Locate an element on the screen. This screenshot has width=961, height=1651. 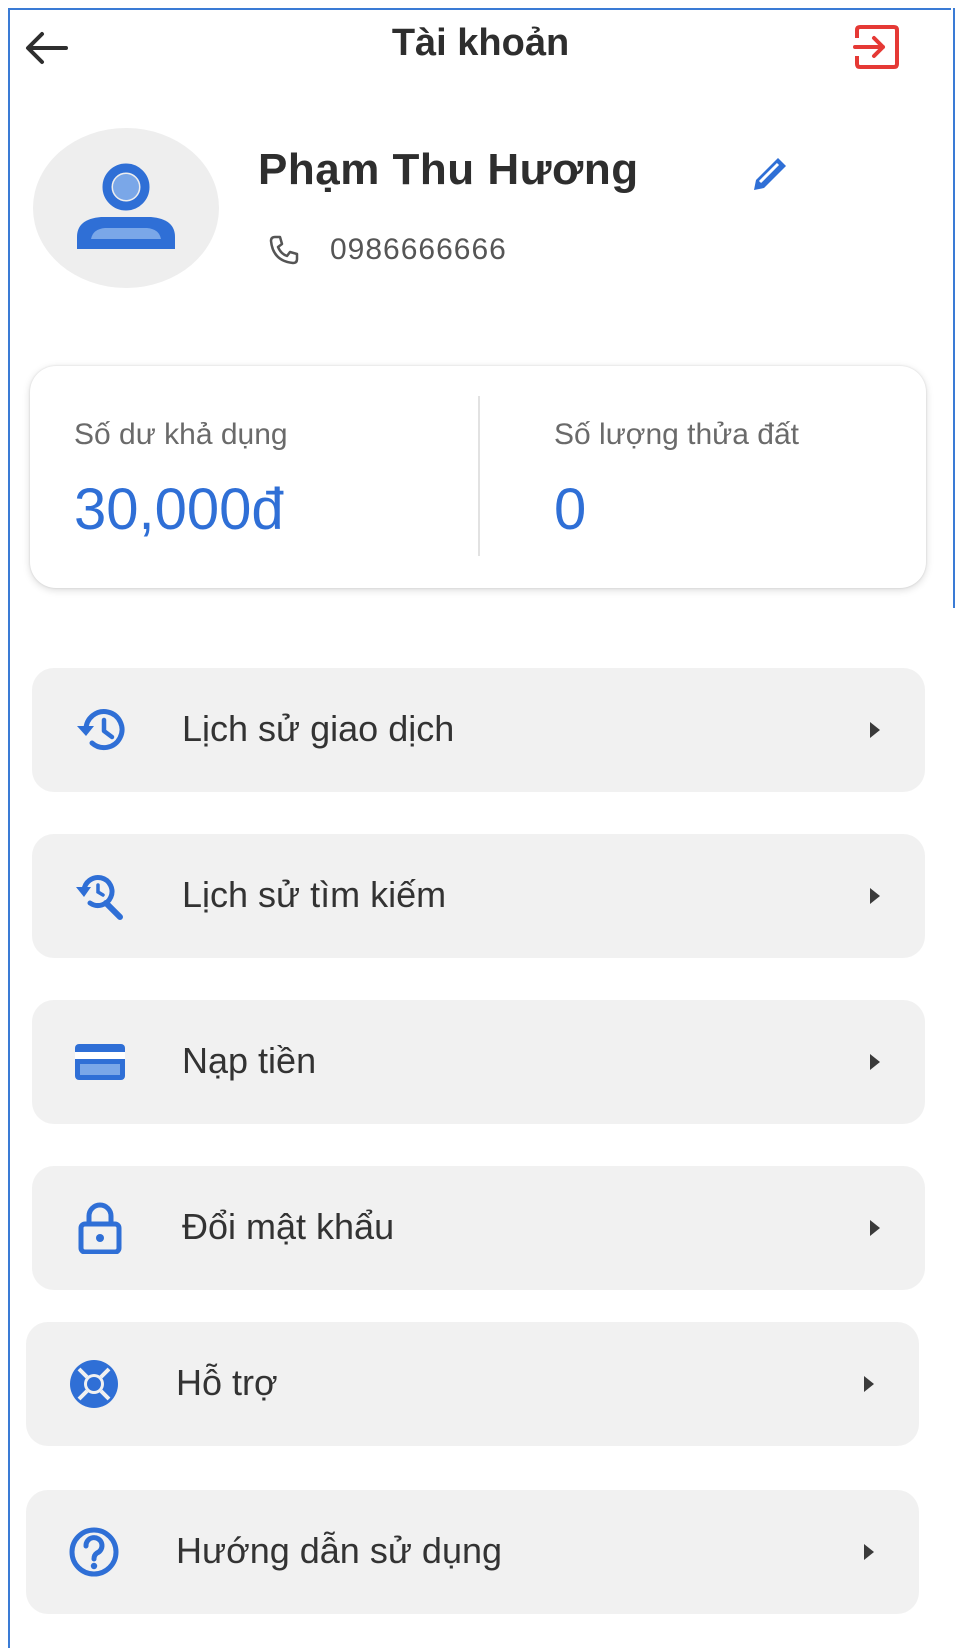
plots-value: 0 is located at coordinates (570, 509).